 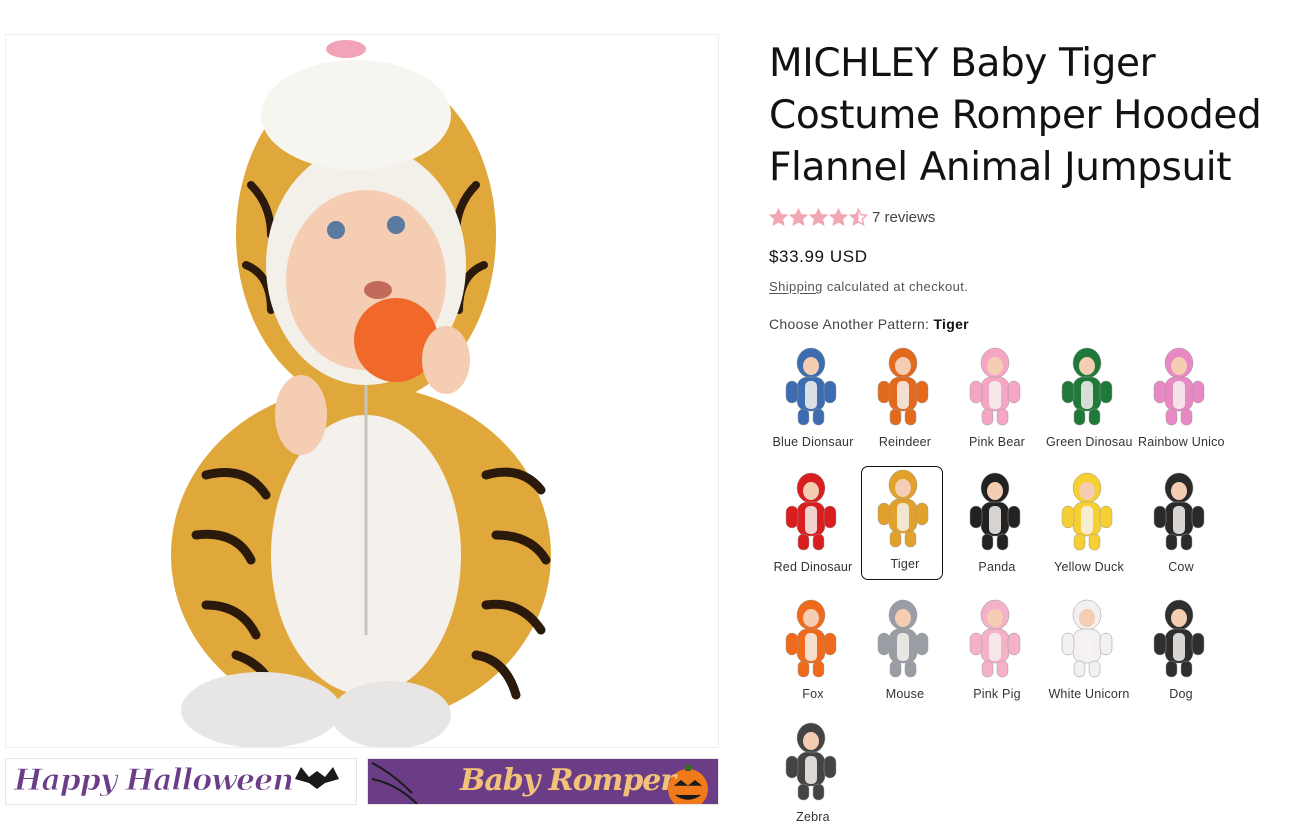 What do you see at coordinates (818, 256) in the screenshot?
I see `product-price: $33.99 USD` at bounding box center [818, 256].